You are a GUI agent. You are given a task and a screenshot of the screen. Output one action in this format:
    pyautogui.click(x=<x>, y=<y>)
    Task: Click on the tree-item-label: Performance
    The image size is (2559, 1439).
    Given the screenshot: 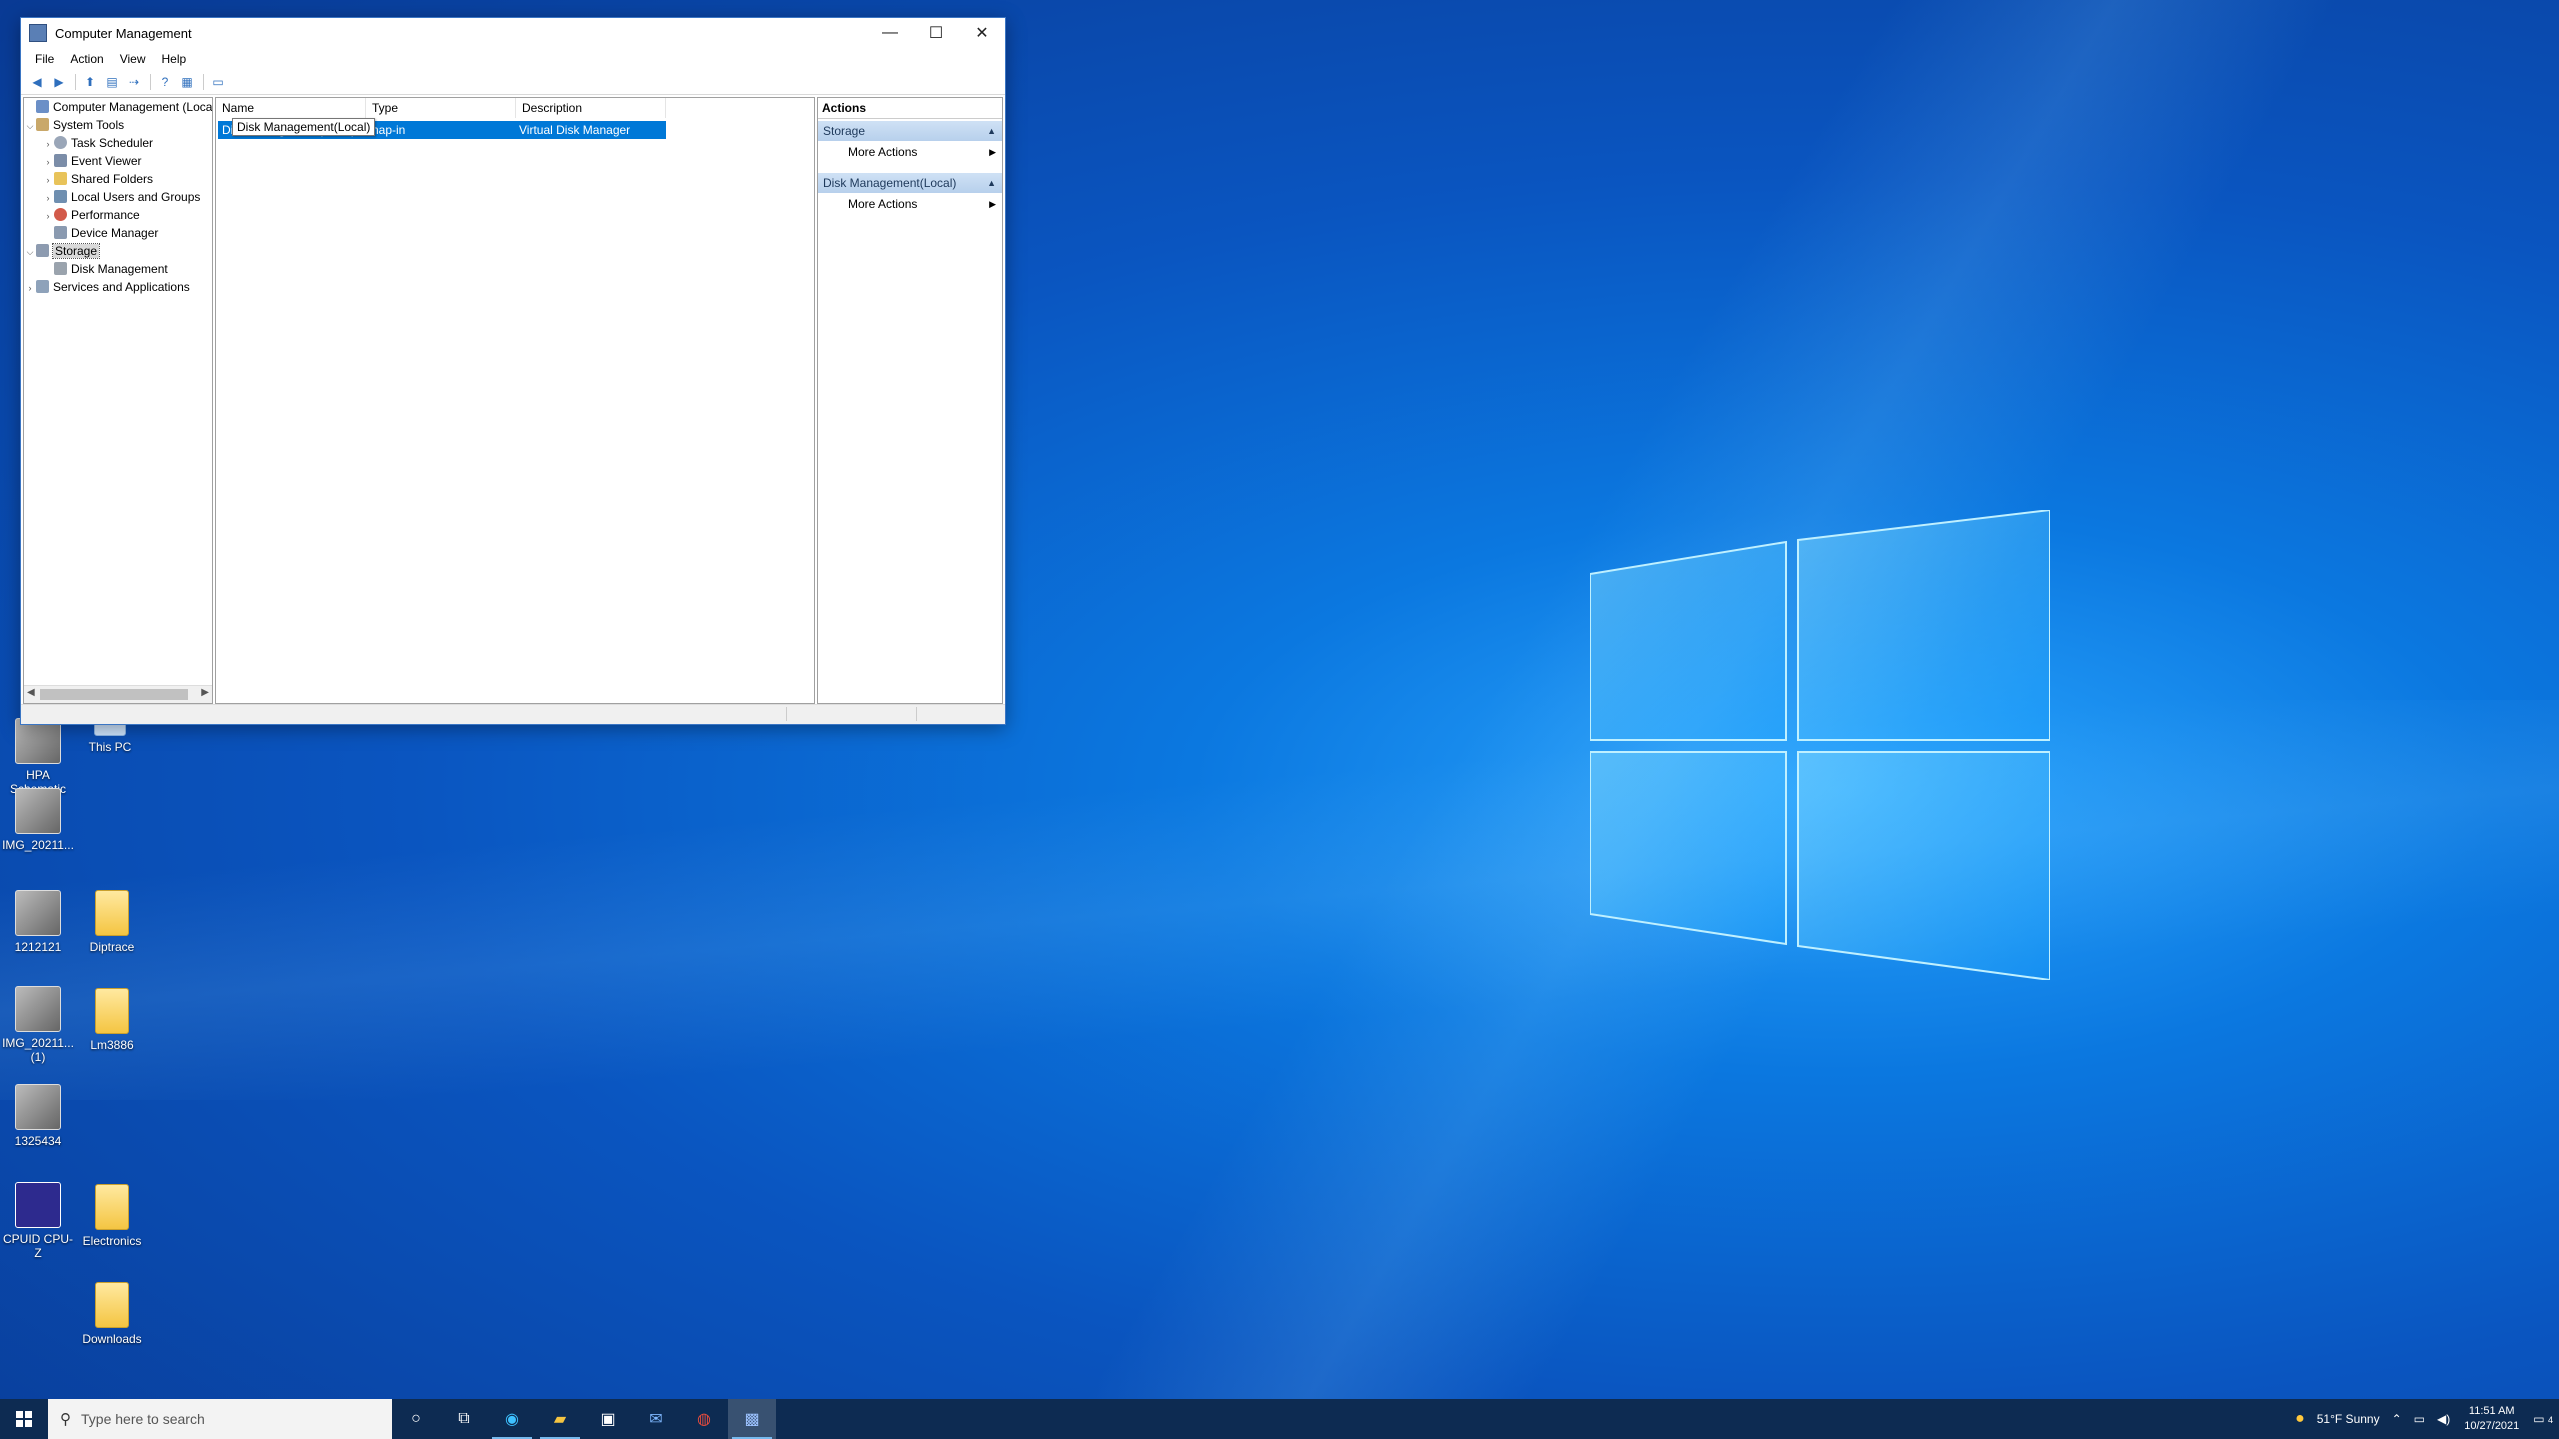 What is the action you would take?
    pyautogui.click(x=105, y=215)
    